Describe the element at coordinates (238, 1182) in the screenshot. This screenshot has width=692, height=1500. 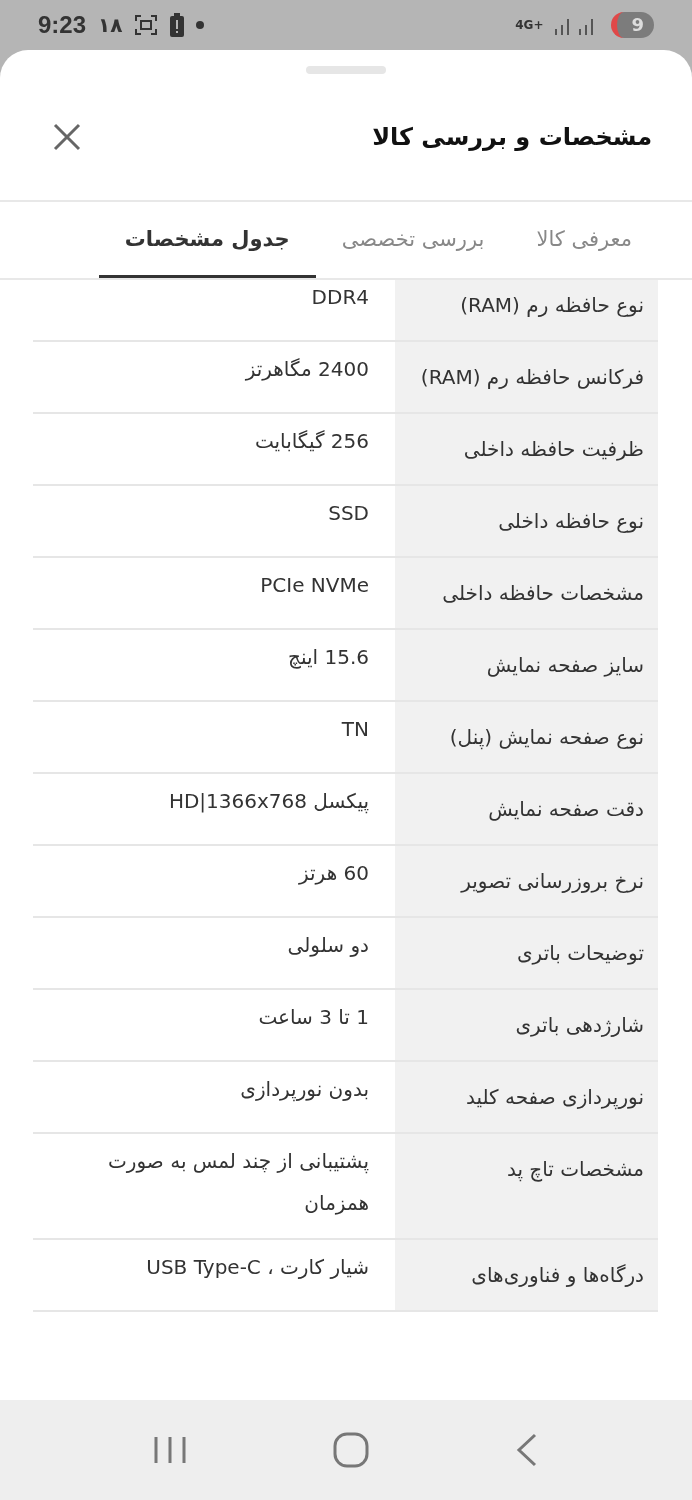
I see `spec-value: پشتیبانی از چند لمس به صورت همزمان` at that location.